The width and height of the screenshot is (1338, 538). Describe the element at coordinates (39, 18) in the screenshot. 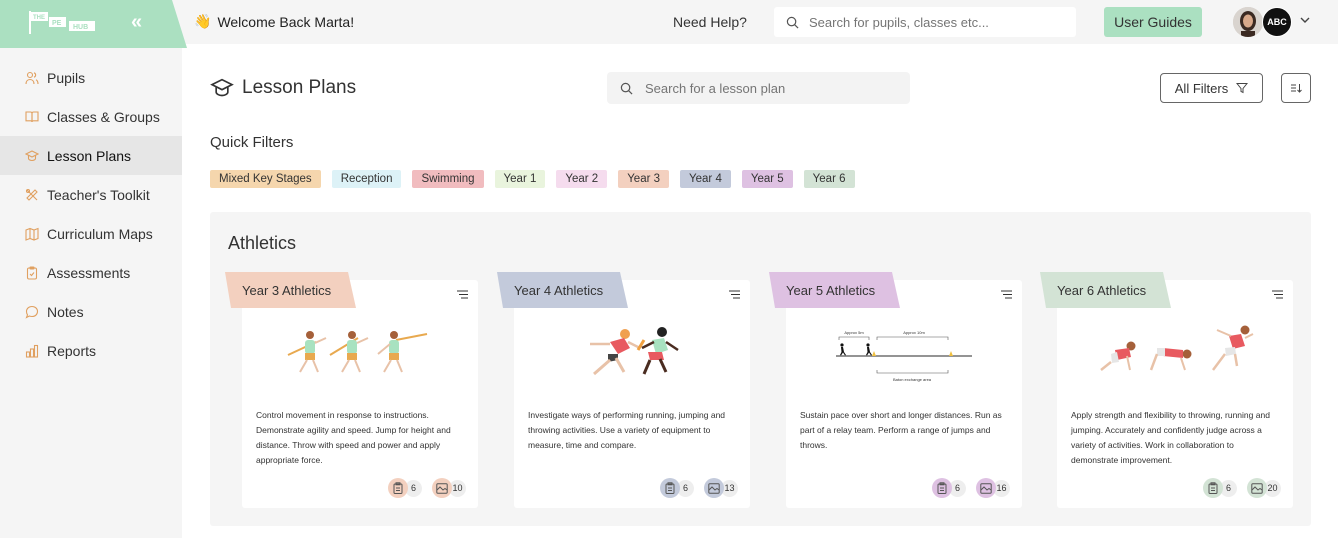

I see `svg-text: THE` at that location.